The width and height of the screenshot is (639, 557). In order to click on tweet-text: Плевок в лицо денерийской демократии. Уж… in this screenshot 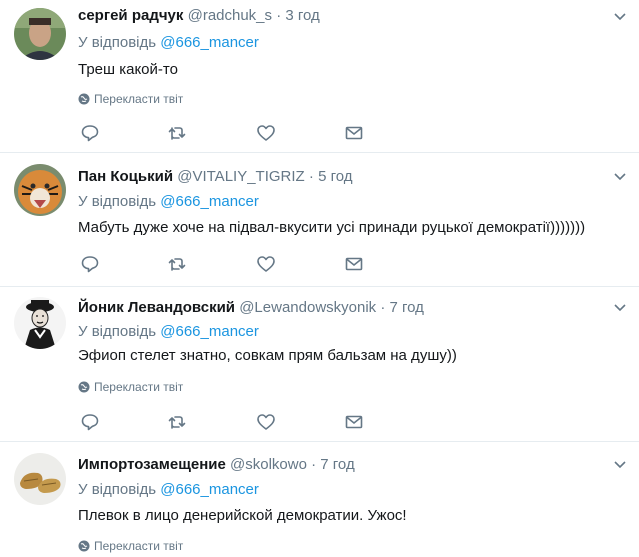, I will do `click(242, 515)`.